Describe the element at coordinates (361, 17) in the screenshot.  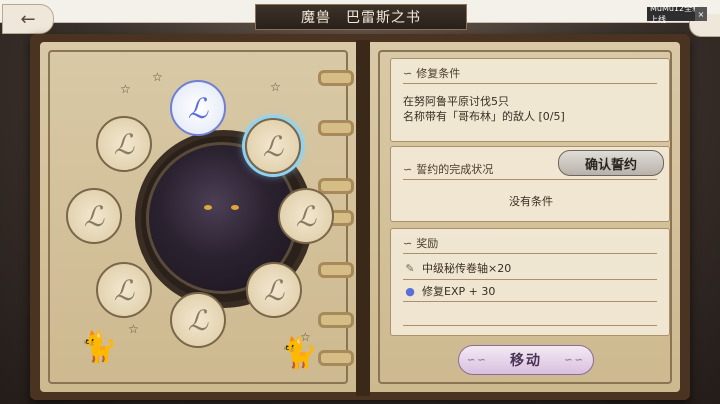
I see `page-title: 魔兽 巴雷斯之书` at that location.